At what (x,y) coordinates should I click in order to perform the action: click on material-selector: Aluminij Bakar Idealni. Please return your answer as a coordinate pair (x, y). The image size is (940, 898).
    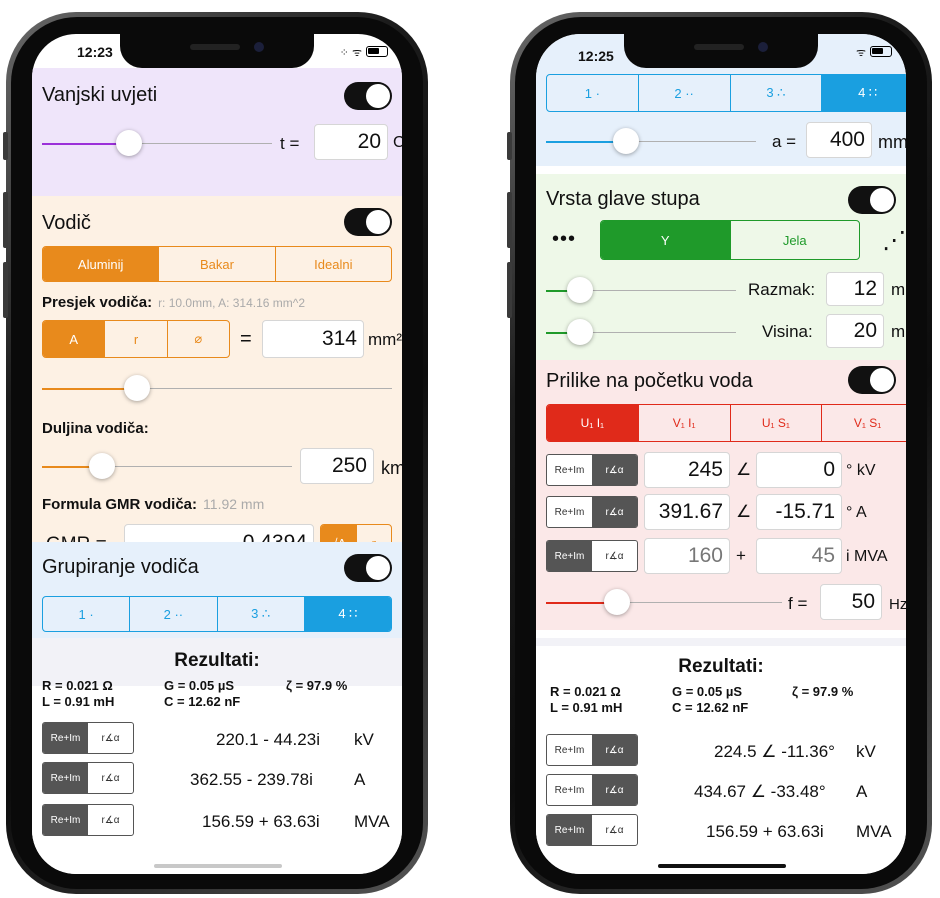
    Looking at the image, I should click on (217, 264).